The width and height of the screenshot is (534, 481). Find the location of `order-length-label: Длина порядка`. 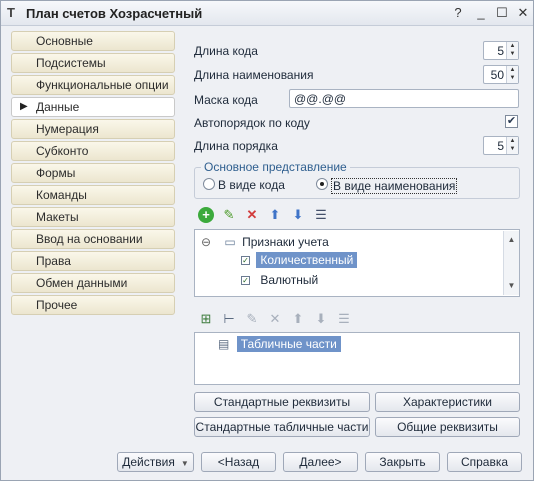

order-length-label: Длина порядка is located at coordinates (236, 146).